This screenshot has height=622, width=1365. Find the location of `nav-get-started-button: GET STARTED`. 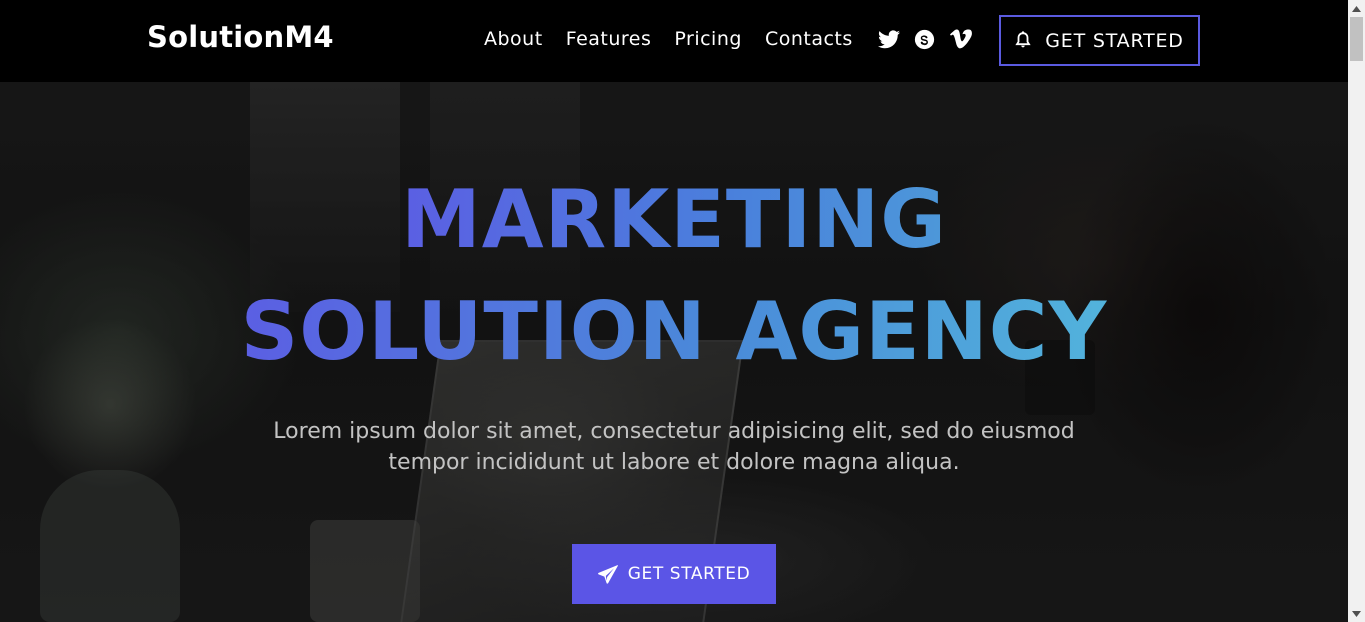

nav-get-started-button: GET STARTED is located at coordinates (1099, 40).